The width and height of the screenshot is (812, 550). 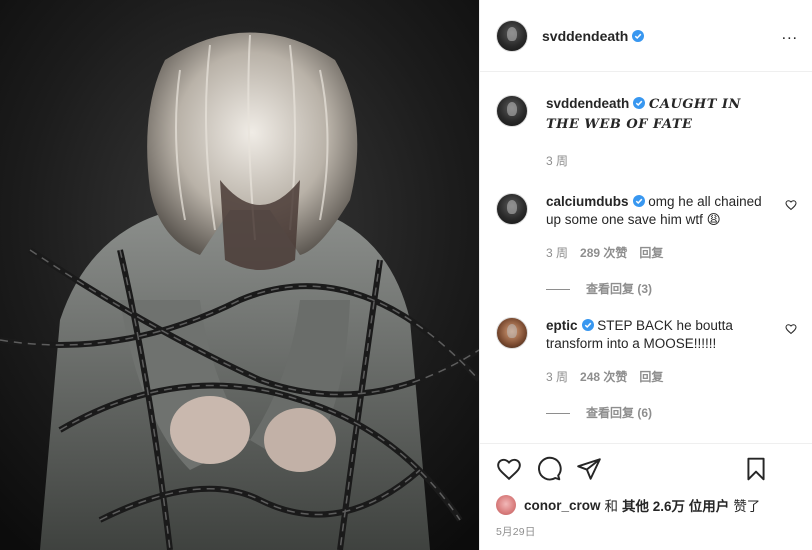 I want to click on post-date: 5月29日, so click(x=646, y=531).